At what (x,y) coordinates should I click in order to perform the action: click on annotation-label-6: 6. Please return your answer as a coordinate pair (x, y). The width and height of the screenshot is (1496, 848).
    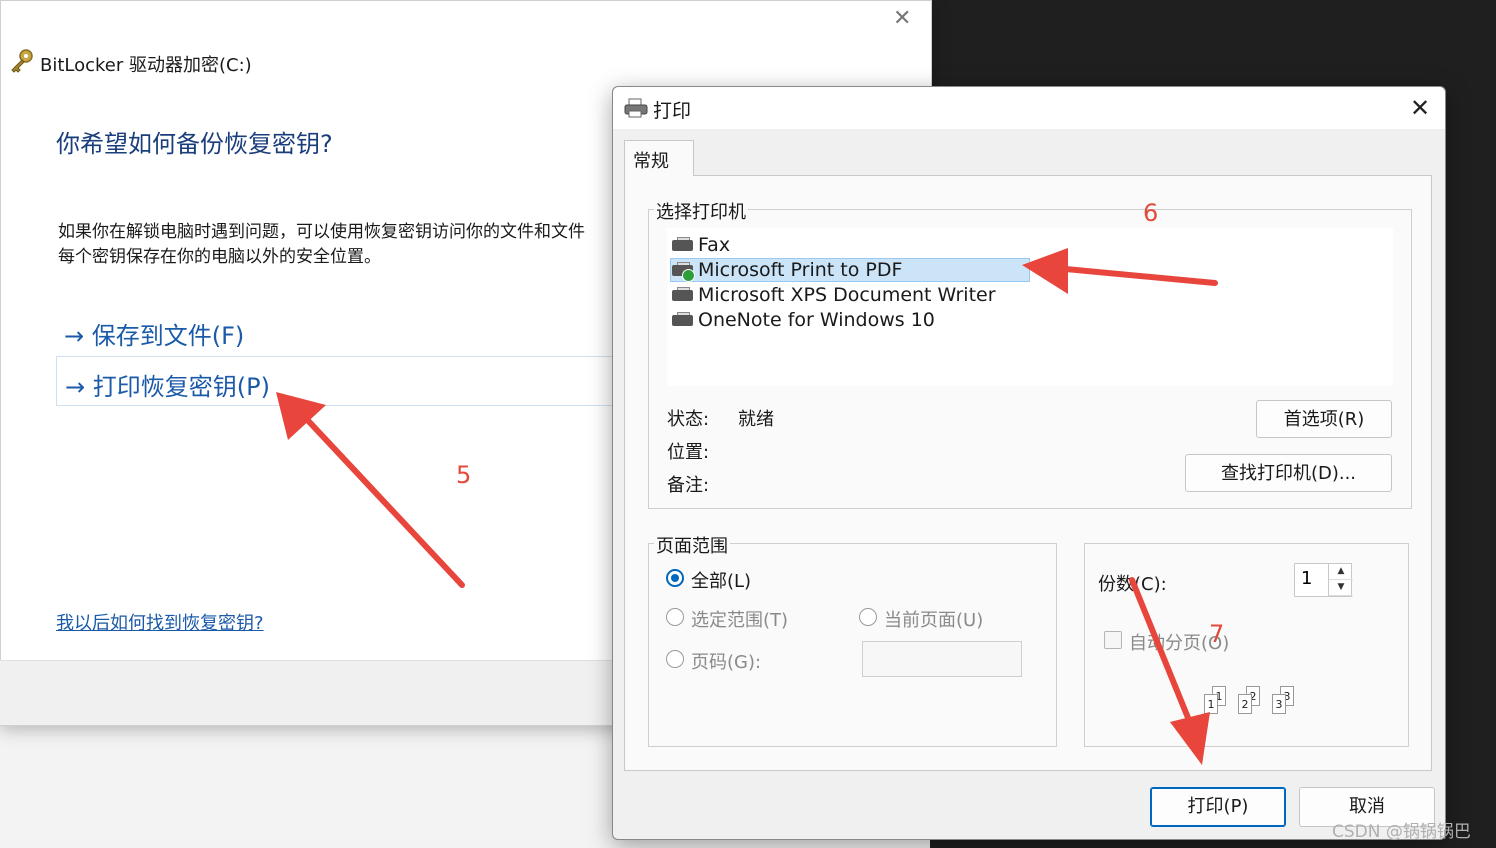
    Looking at the image, I should click on (1151, 213).